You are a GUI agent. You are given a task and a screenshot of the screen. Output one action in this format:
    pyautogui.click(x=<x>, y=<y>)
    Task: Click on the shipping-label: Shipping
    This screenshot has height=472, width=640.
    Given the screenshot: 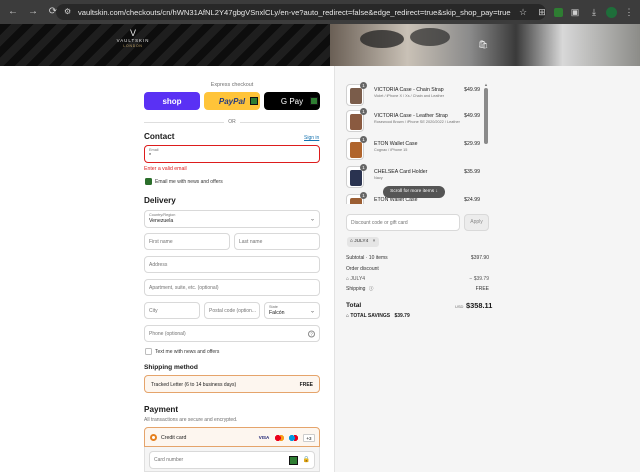 What is the action you would take?
    pyautogui.click(x=356, y=289)
    